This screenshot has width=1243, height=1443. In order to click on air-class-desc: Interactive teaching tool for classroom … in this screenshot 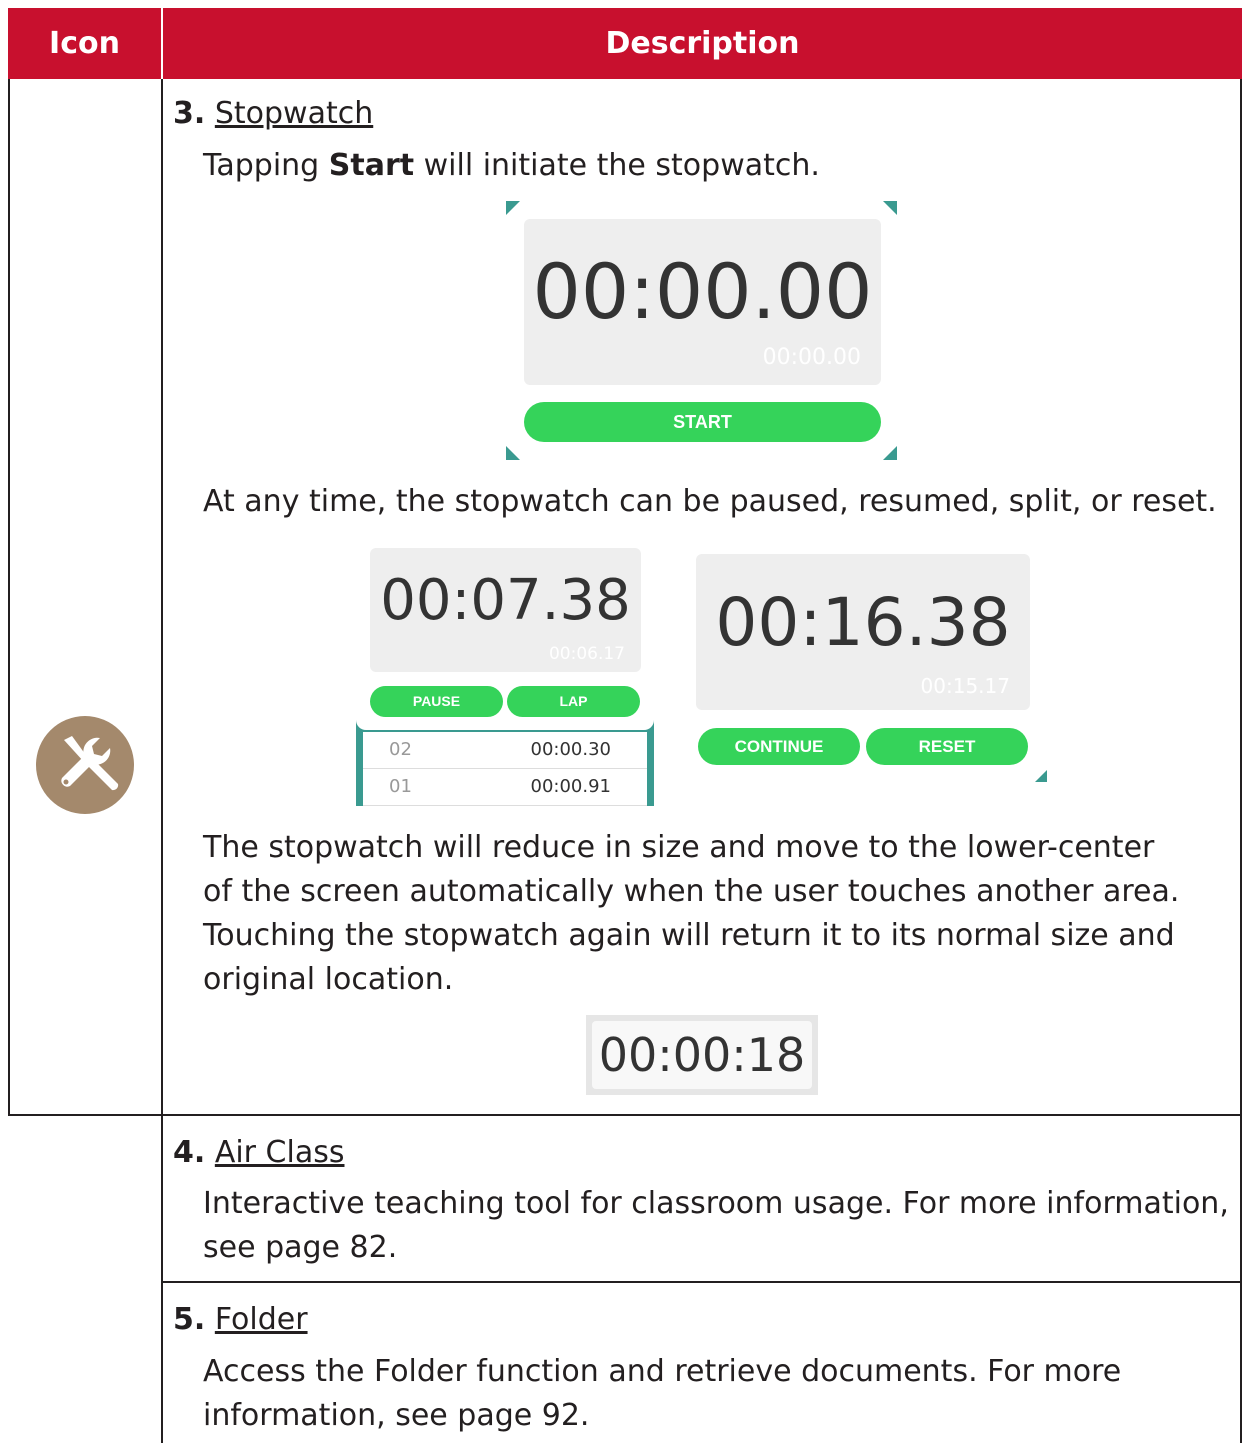, I will do `click(716, 1226)`.